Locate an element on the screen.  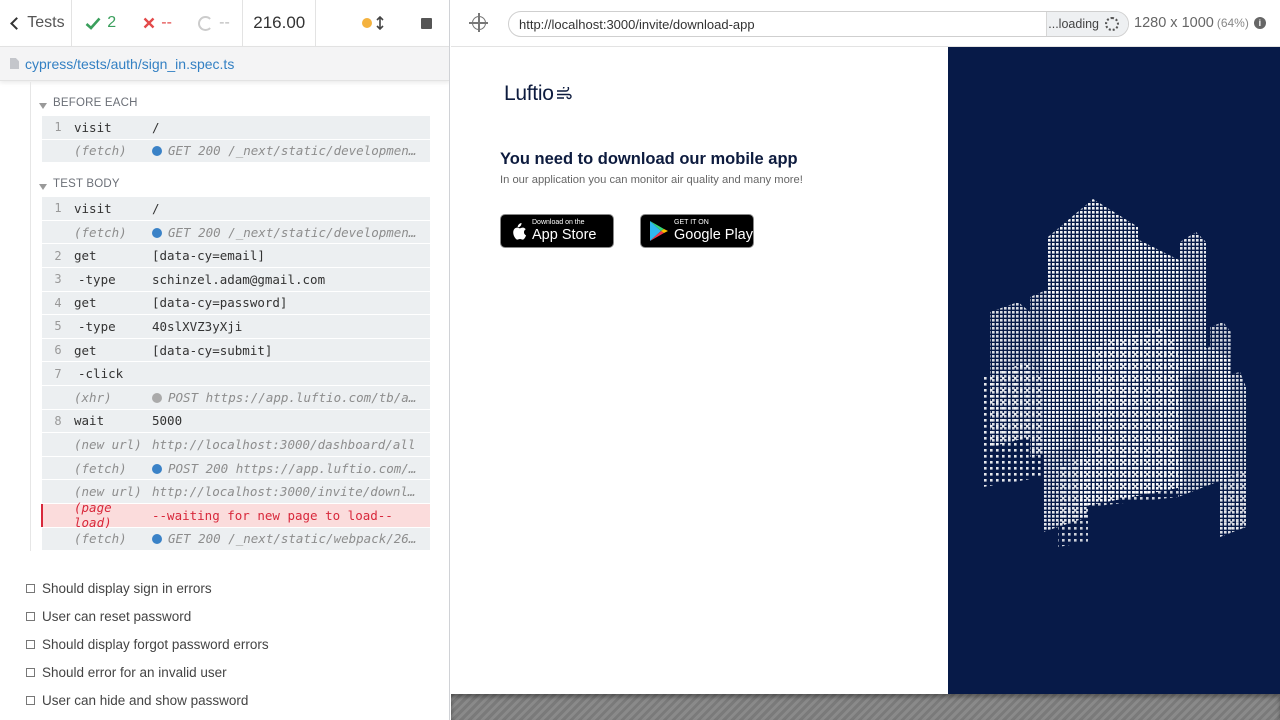
hook-title-label: BEFORE EACH is located at coordinates (95, 103).